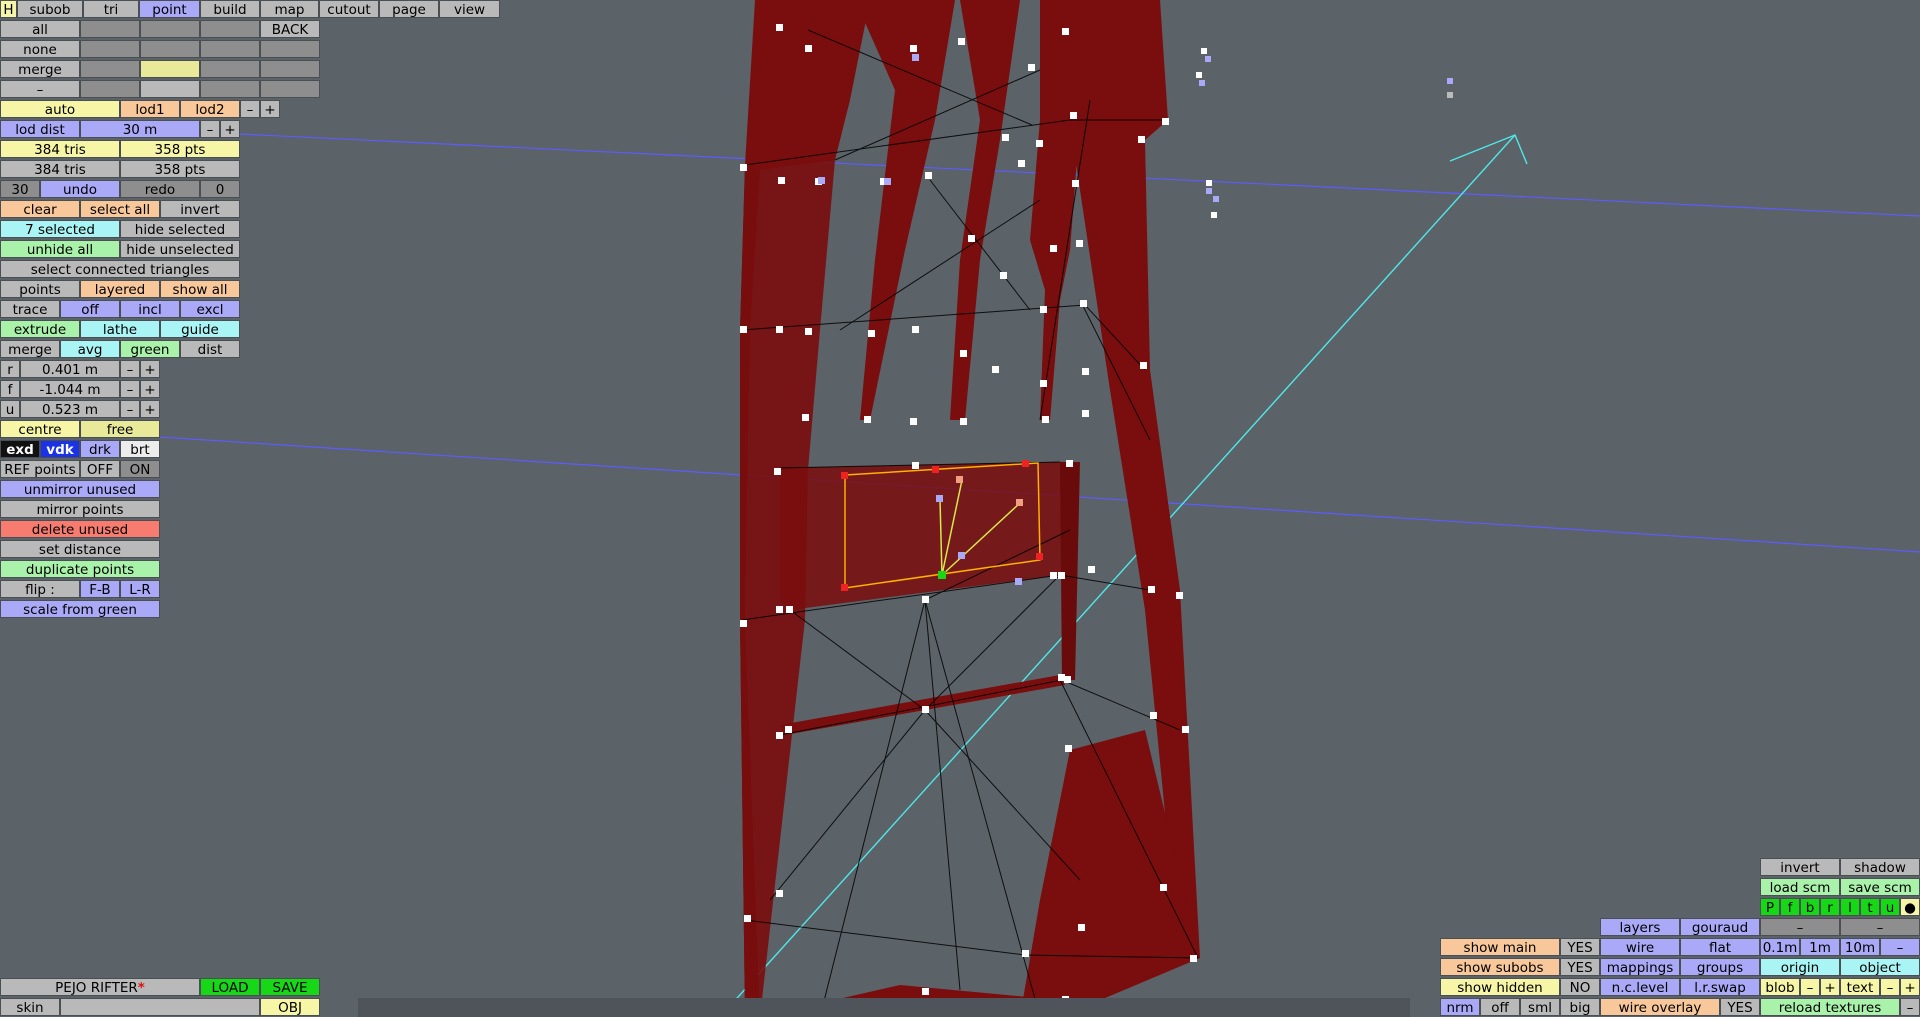 The image size is (1920, 1017). Describe the element at coordinates (30, 349) in the screenshot. I see `merge-mode-button: merge` at that location.